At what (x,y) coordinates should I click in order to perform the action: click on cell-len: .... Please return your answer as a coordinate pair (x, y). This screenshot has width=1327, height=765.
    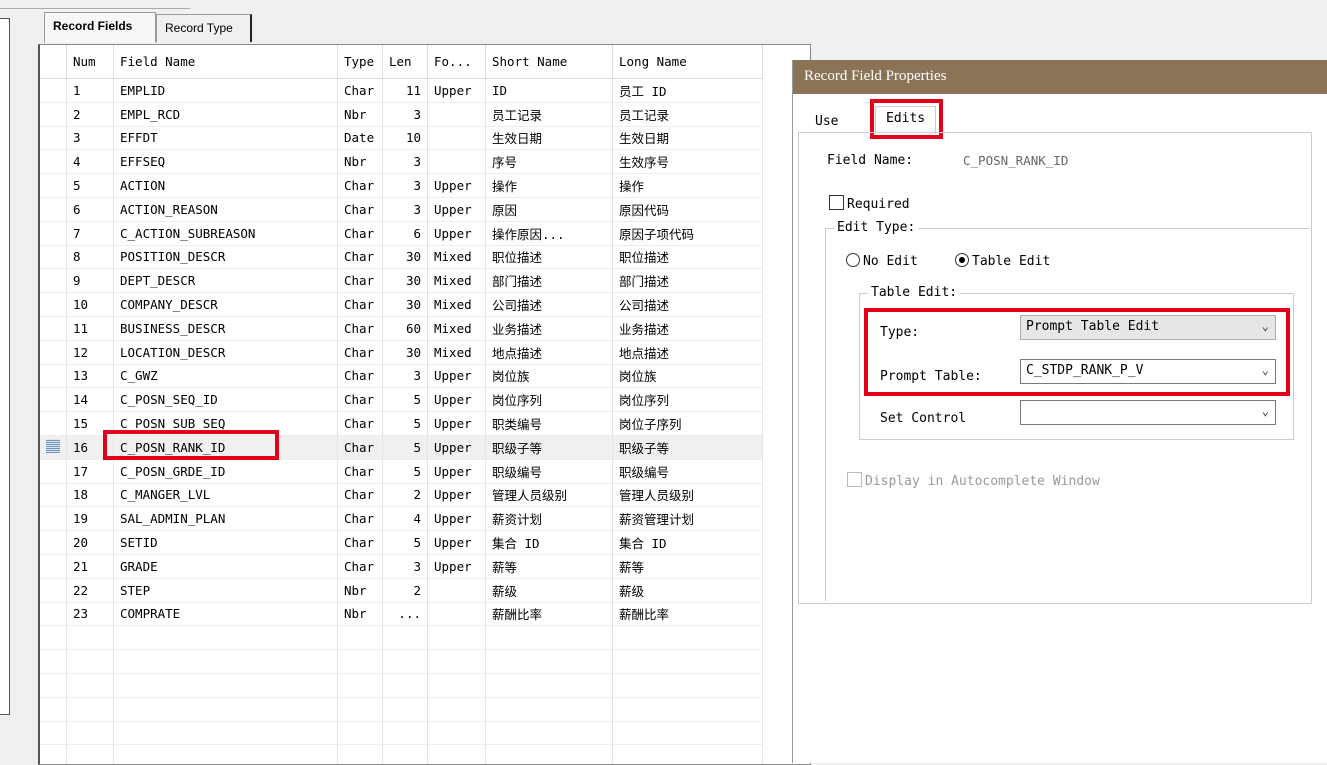
    Looking at the image, I should click on (405, 614).